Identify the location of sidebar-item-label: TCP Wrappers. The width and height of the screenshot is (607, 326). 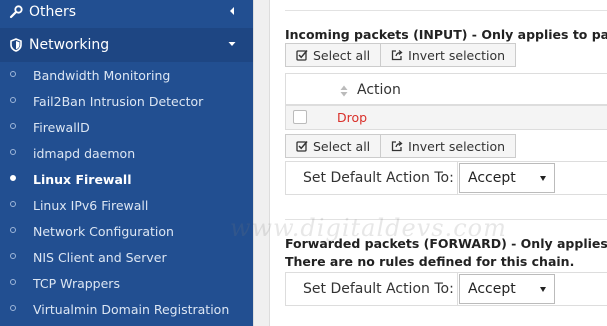
(76, 283).